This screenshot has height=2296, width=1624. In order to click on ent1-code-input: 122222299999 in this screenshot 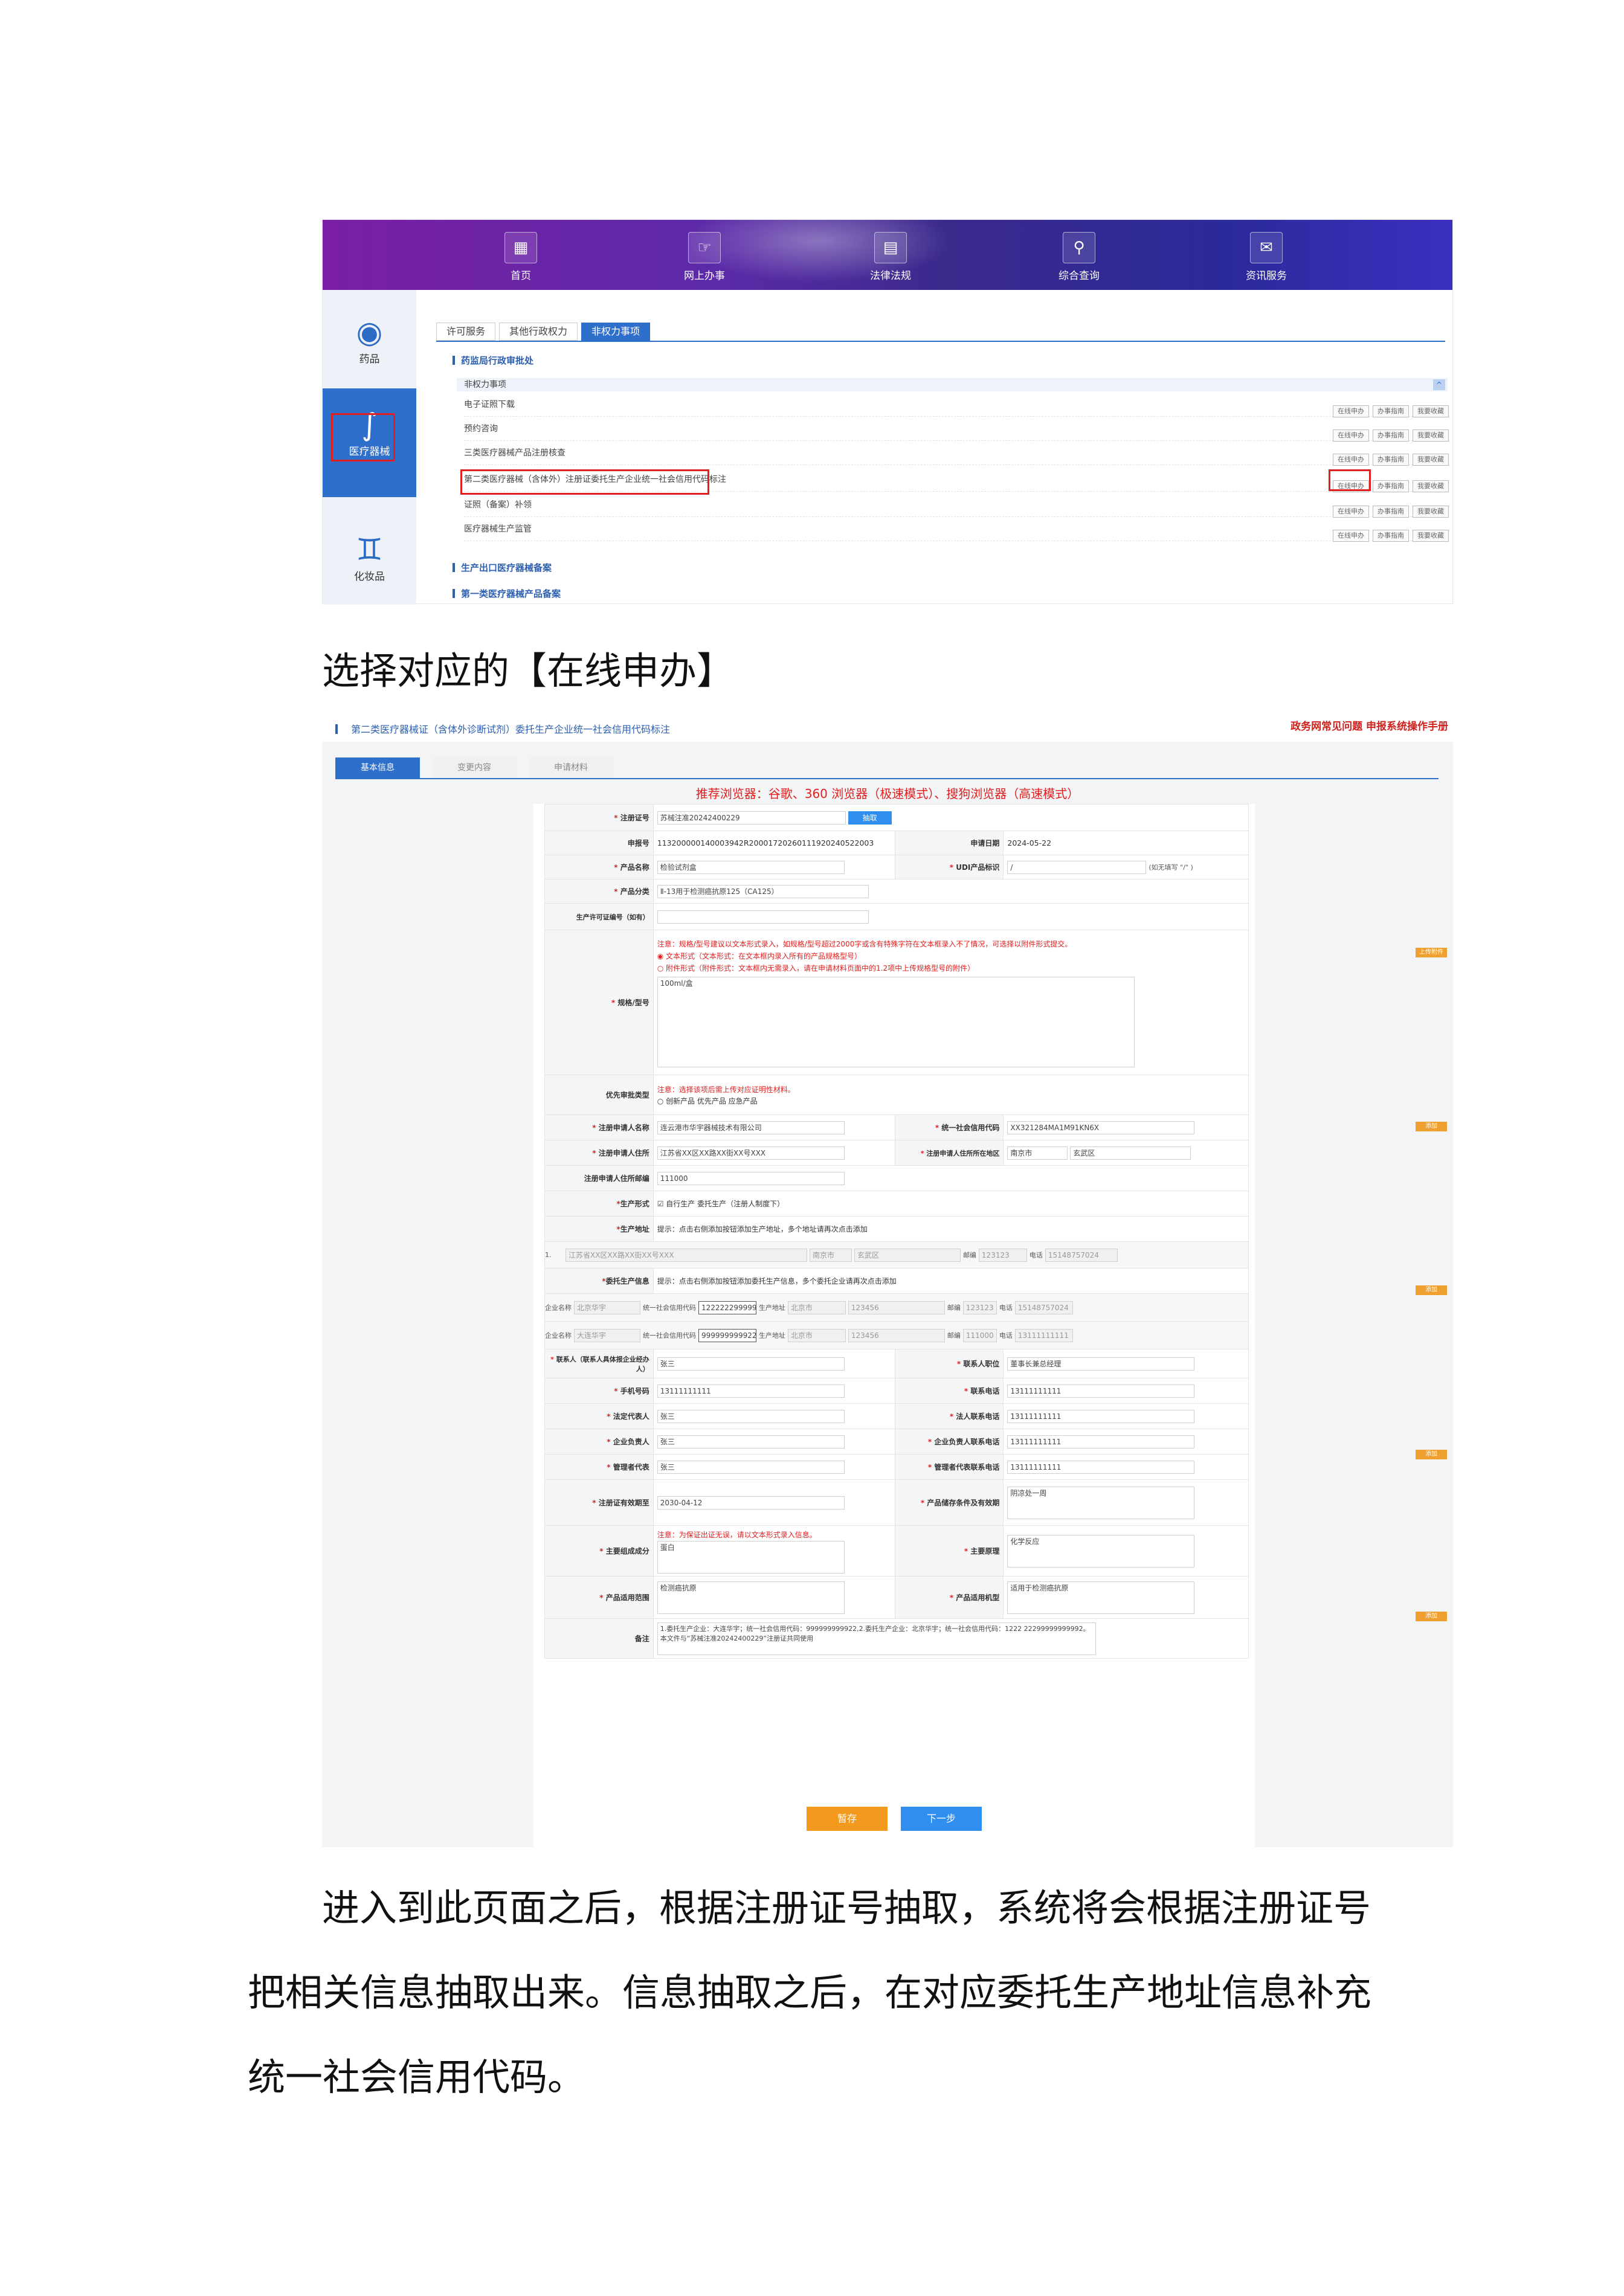, I will do `click(727, 1307)`.